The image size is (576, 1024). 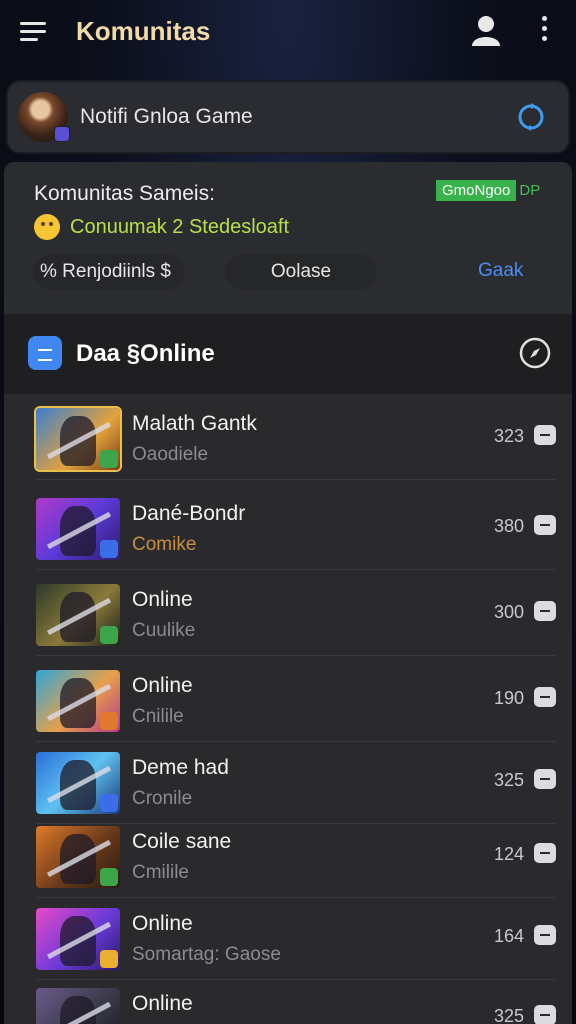 What do you see at coordinates (509, 936) in the screenshot?
I see `member-count: 164` at bounding box center [509, 936].